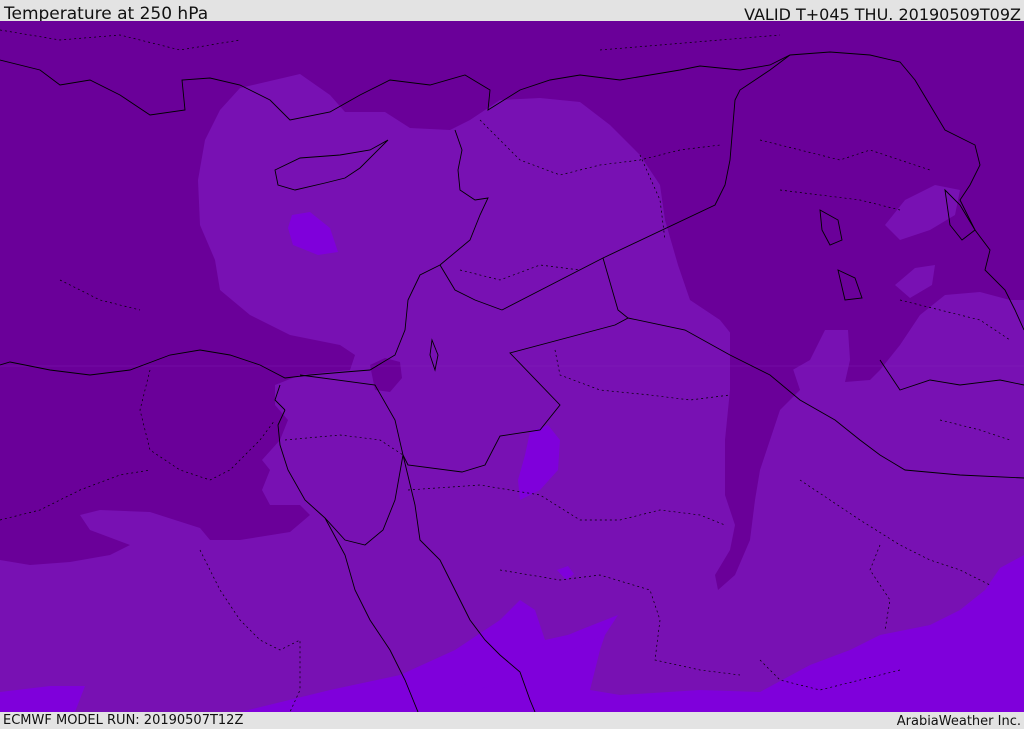  Describe the element at coordinates (123, 720) in the screenshot. I see `model-run-label: ECMWF MODEL RUN: 20190507T12Z` at that location.